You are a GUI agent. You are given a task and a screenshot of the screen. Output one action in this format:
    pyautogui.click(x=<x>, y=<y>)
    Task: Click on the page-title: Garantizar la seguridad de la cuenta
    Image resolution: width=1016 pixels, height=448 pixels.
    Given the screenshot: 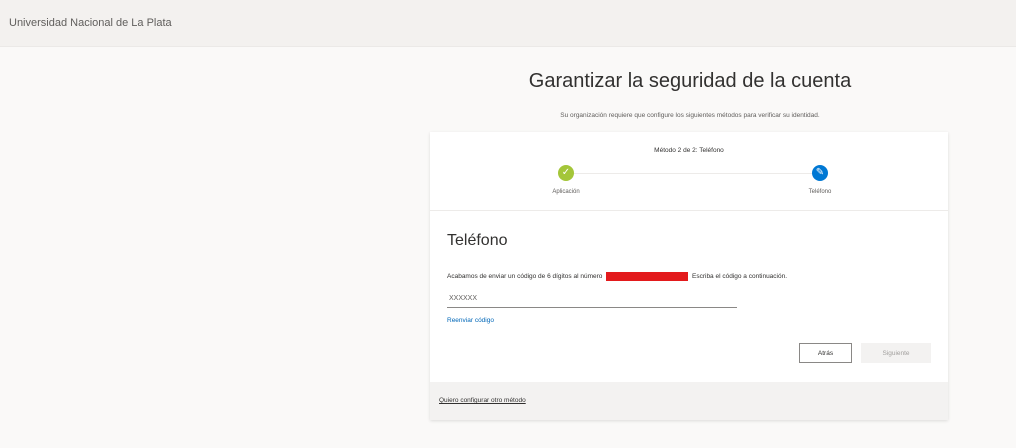 What is the action you would take?
    pyautogui.click(x=690, y=81)
    